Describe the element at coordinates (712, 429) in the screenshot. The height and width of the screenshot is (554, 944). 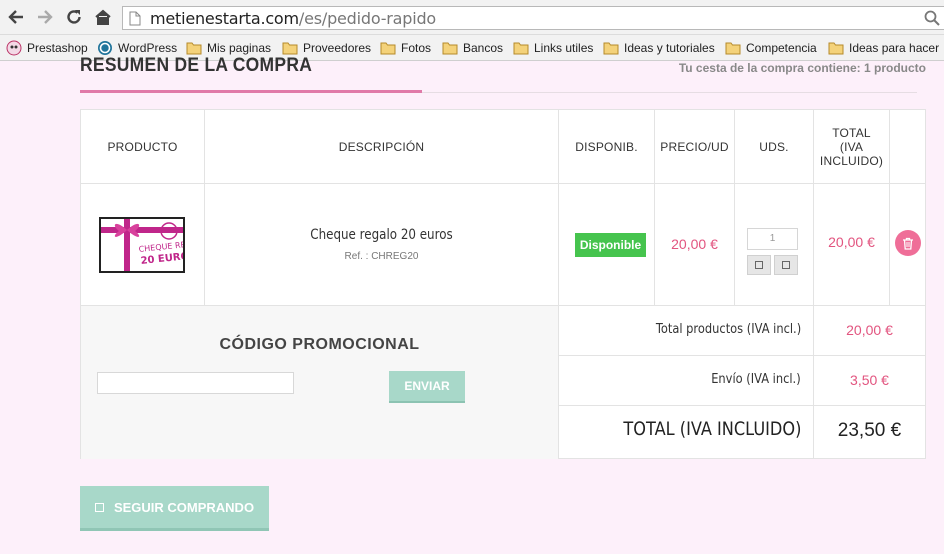
I see `grand-total-label: TOTAL (IVA INCLUIDO)` at that location.